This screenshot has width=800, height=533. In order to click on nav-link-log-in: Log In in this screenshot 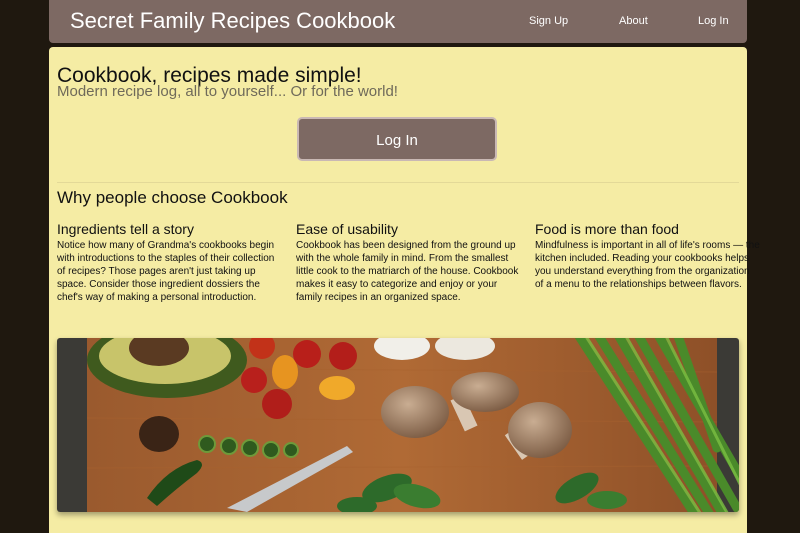, I will do `click(713, 21)`.